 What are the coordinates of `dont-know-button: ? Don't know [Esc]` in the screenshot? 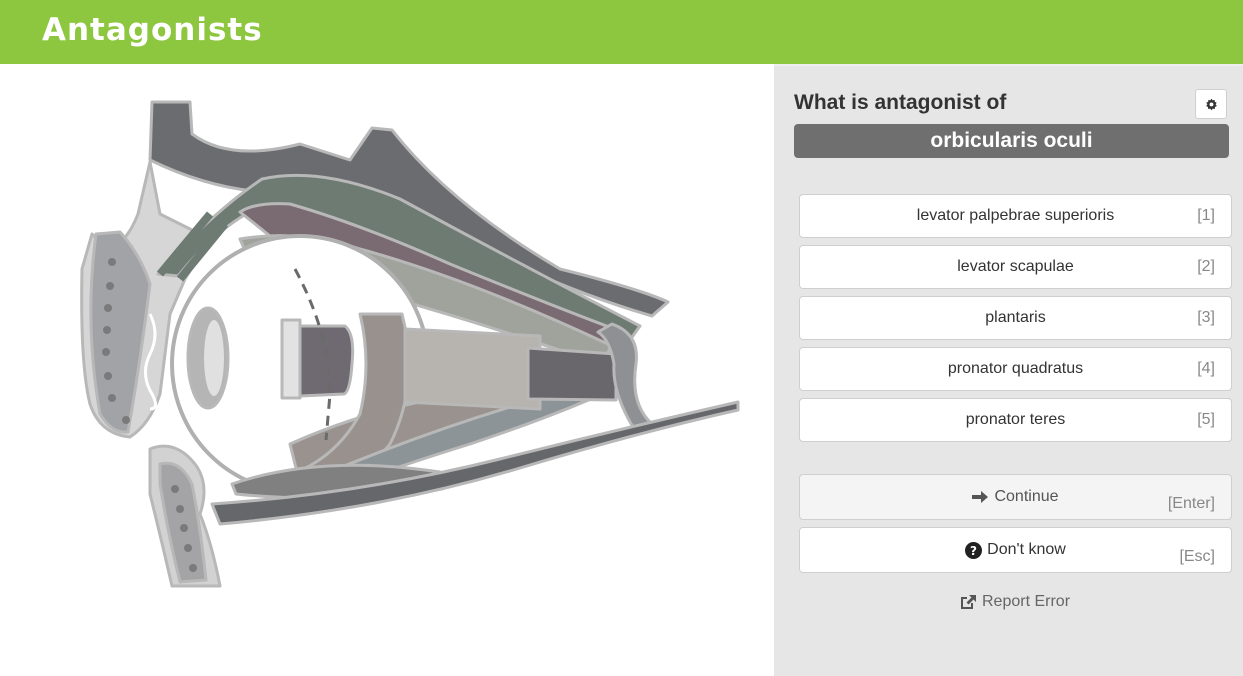 It's located at (1015, 550).